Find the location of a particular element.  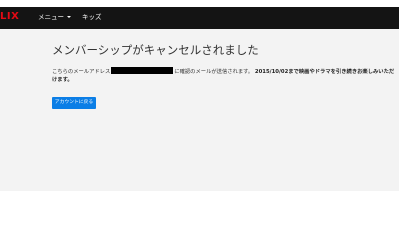

back-to-account-button: アカウントに戻る is located at coordinates (74, 103).